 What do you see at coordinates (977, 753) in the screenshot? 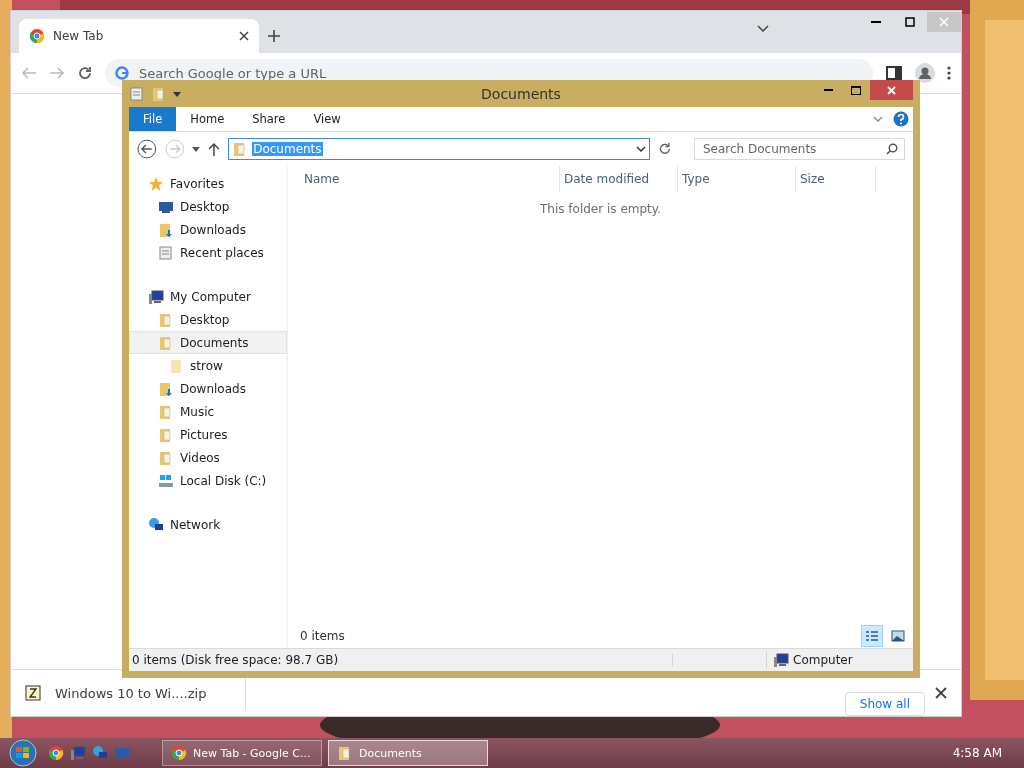
I see `clock: 4:58 AM` at bounding box center [977, 753].